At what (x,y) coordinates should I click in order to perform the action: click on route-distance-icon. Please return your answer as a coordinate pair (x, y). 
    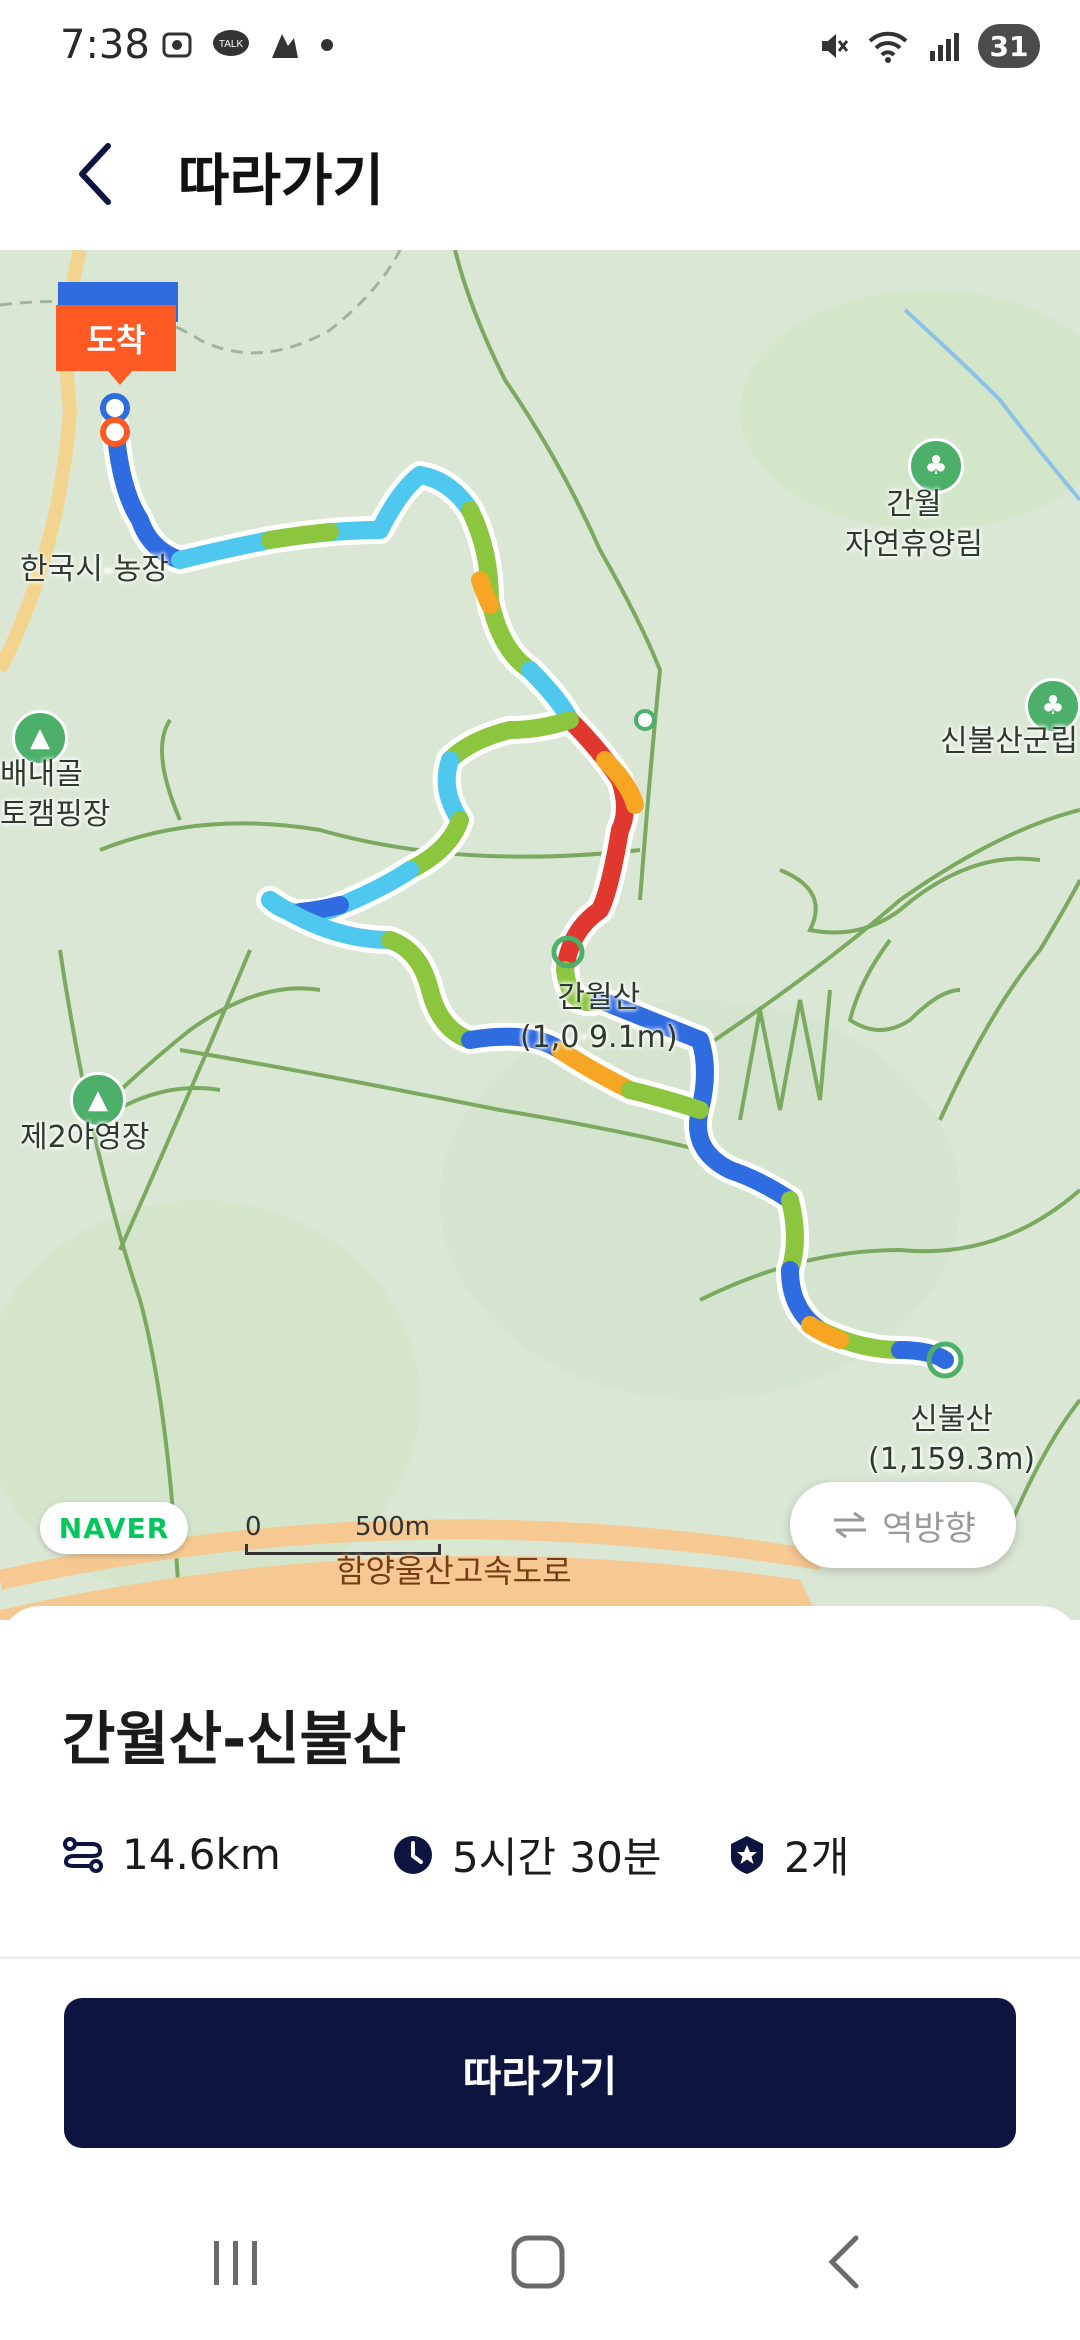
    Looking at the image, I should click on (83, 1854).